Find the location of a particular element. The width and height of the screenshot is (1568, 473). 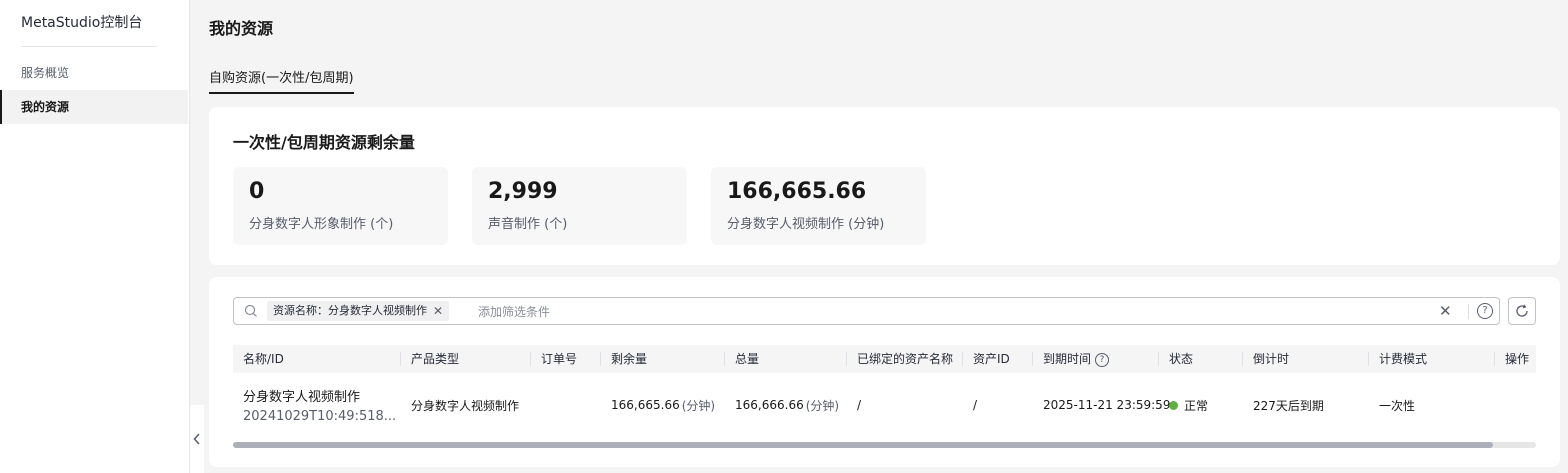

column-header-expire-time: 到期时间? is located at coordinates (1076, 359).